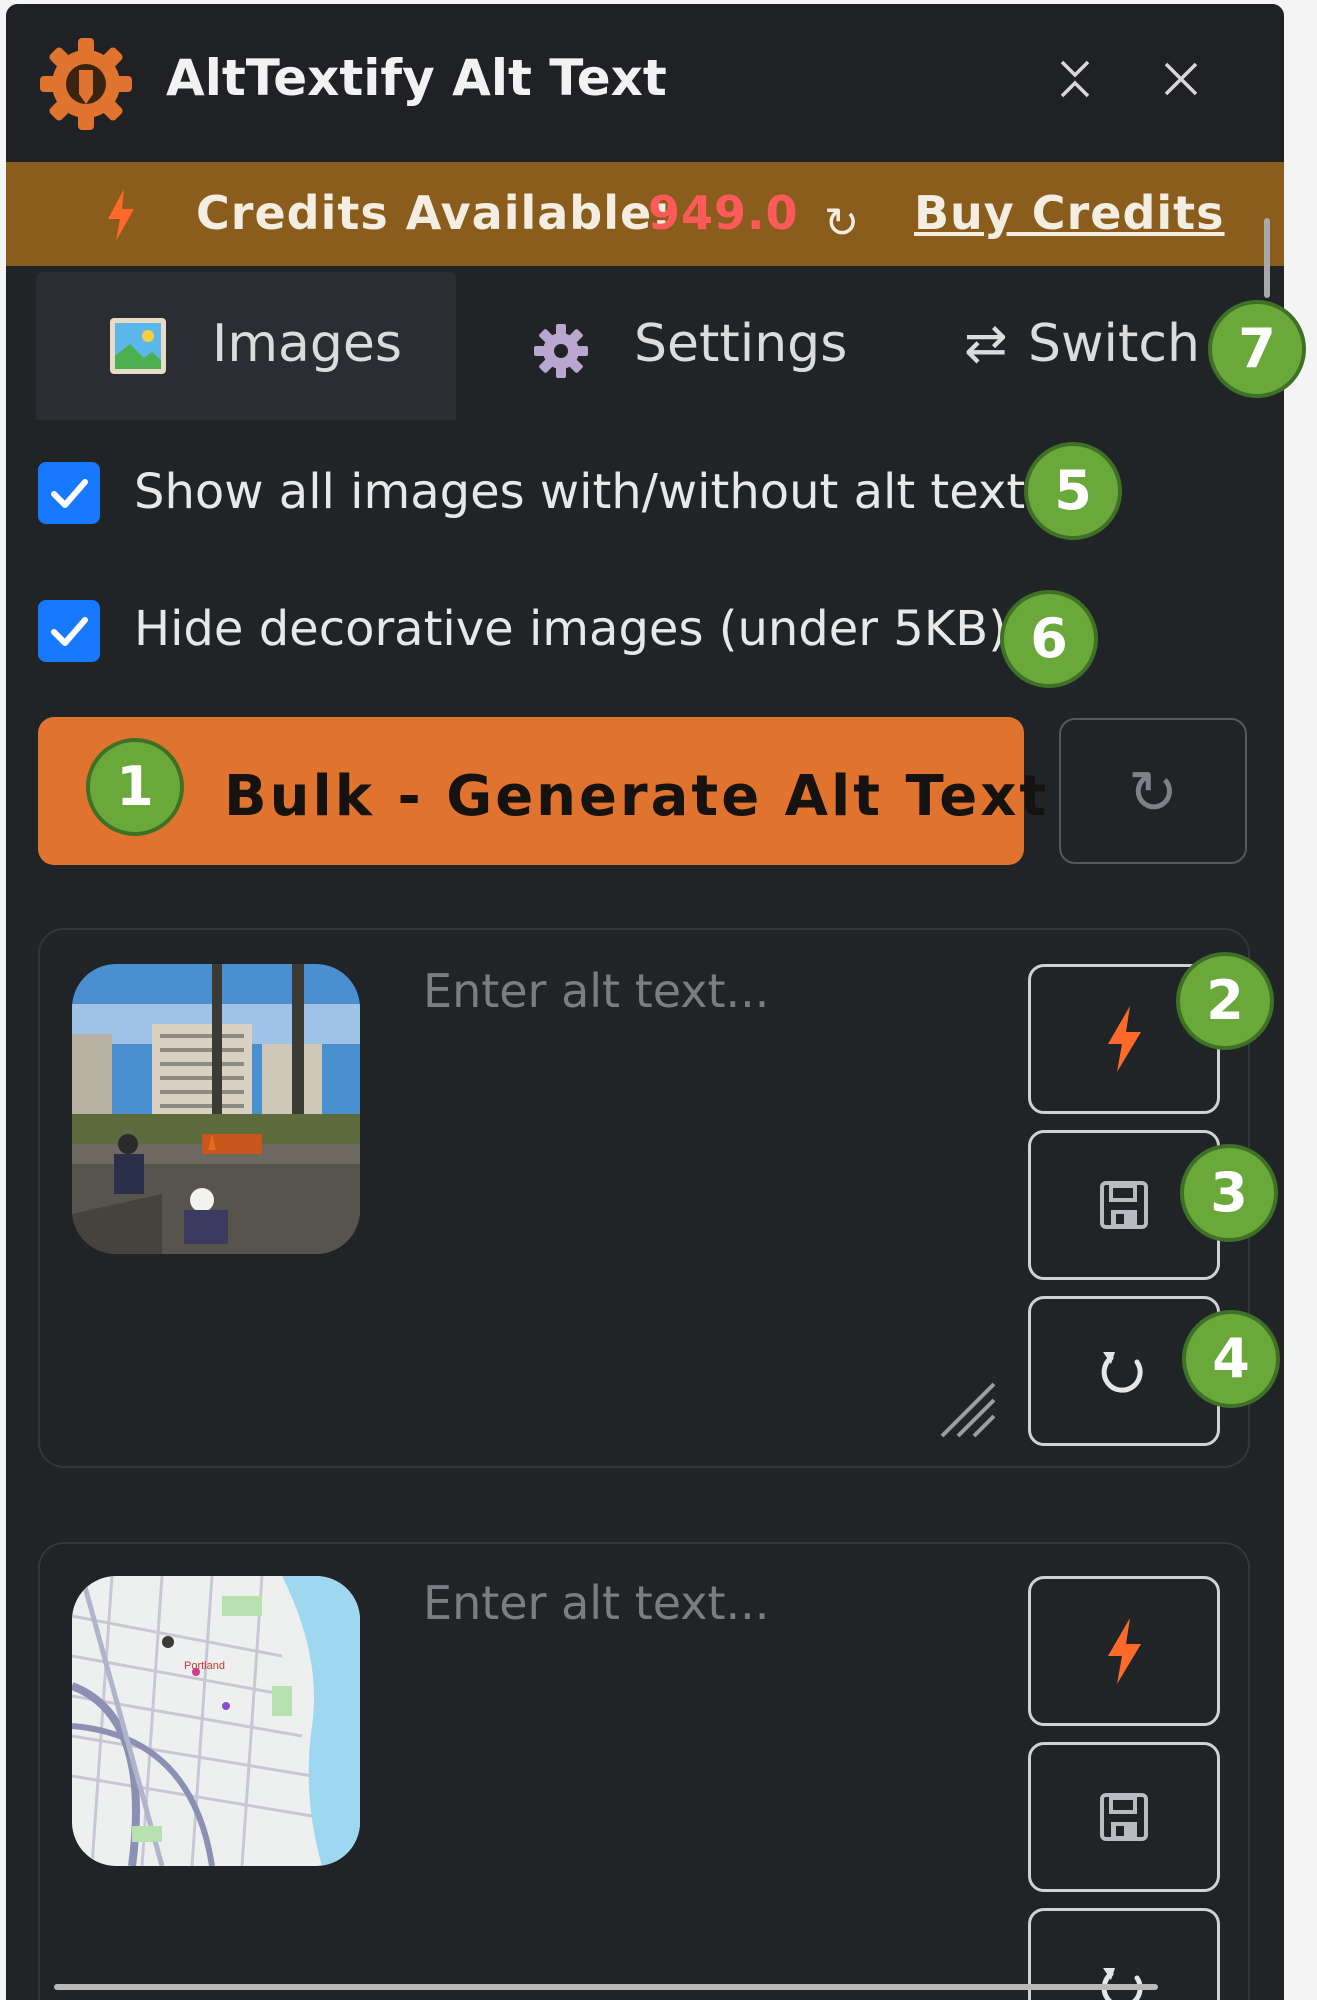 The image size is (1317, 2000). What do you see at coordinates (1225, 1001) in the screenshot?
I see `callout-badge-2: 2` at bounding box center [1225, 1001].